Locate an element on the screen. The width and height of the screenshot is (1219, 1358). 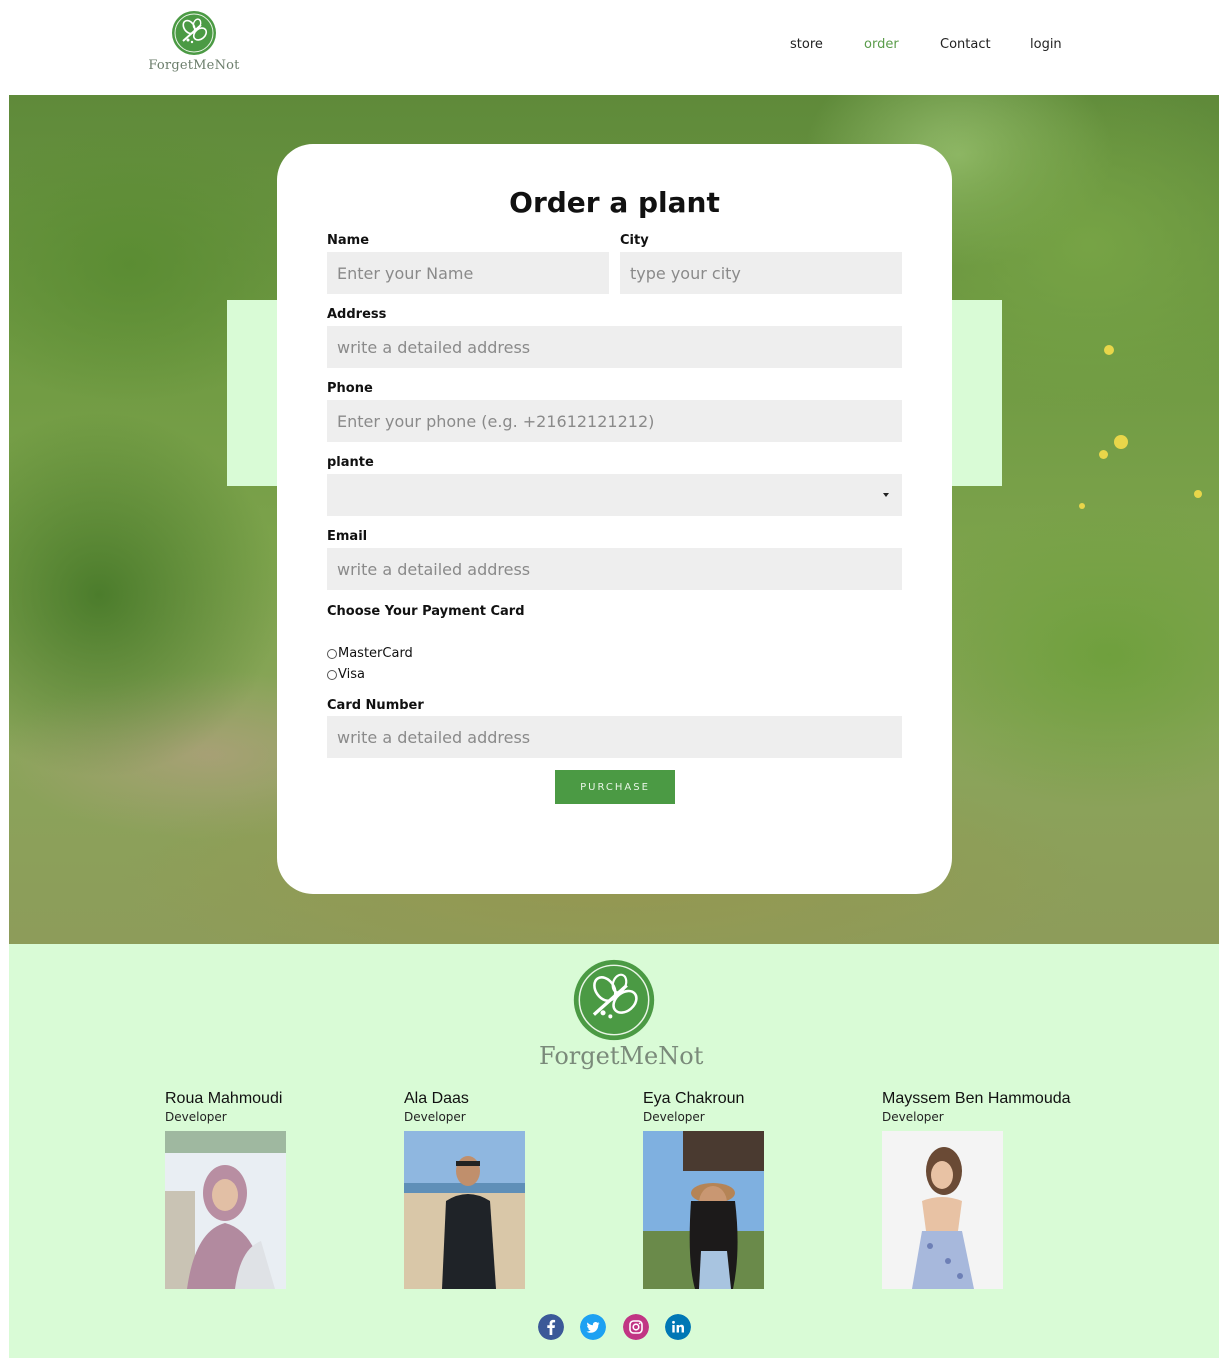
phone-label: Phone is located at coordinates (350, 388).